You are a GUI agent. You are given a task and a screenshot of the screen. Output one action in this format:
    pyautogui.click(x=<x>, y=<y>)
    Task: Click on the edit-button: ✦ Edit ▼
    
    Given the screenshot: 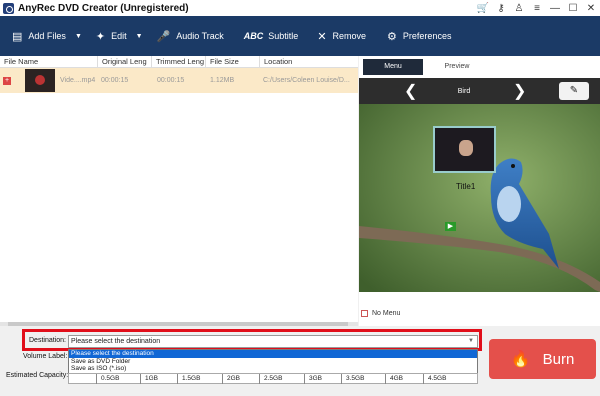 What is the action you would take?
    pyautogui.click(x=119, y=36)
    